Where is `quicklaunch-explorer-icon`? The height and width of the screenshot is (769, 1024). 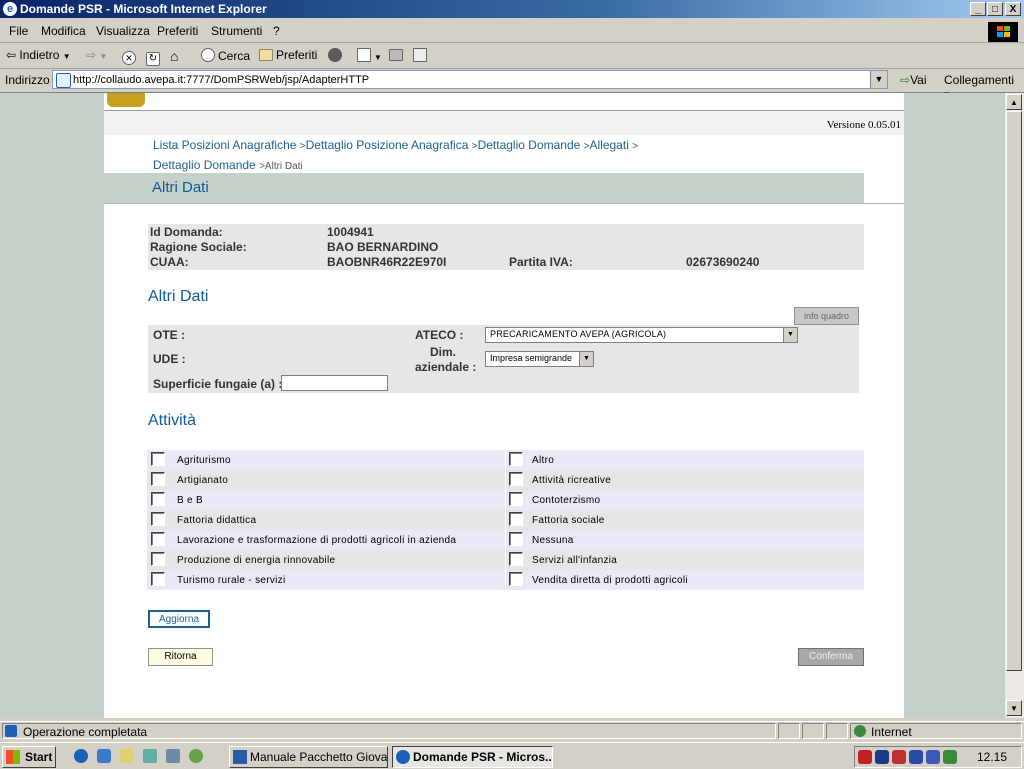
quicklaunch-explorer-icon is located at coordinates (150, 756).